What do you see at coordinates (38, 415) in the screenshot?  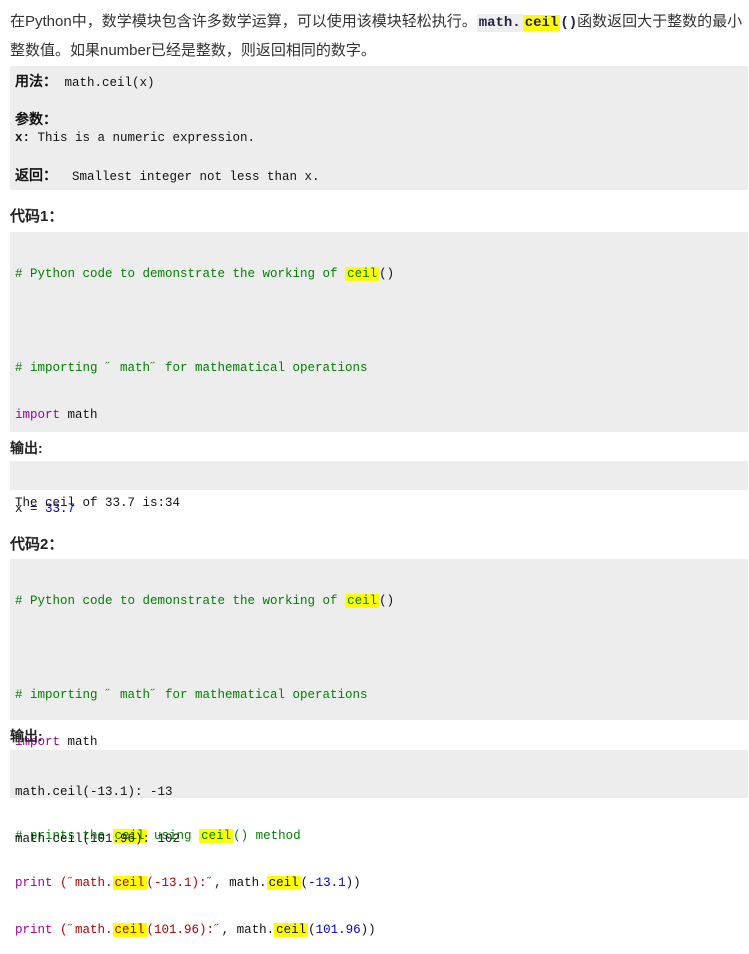 I see `keyword: import` at bounding box center [38, 415].